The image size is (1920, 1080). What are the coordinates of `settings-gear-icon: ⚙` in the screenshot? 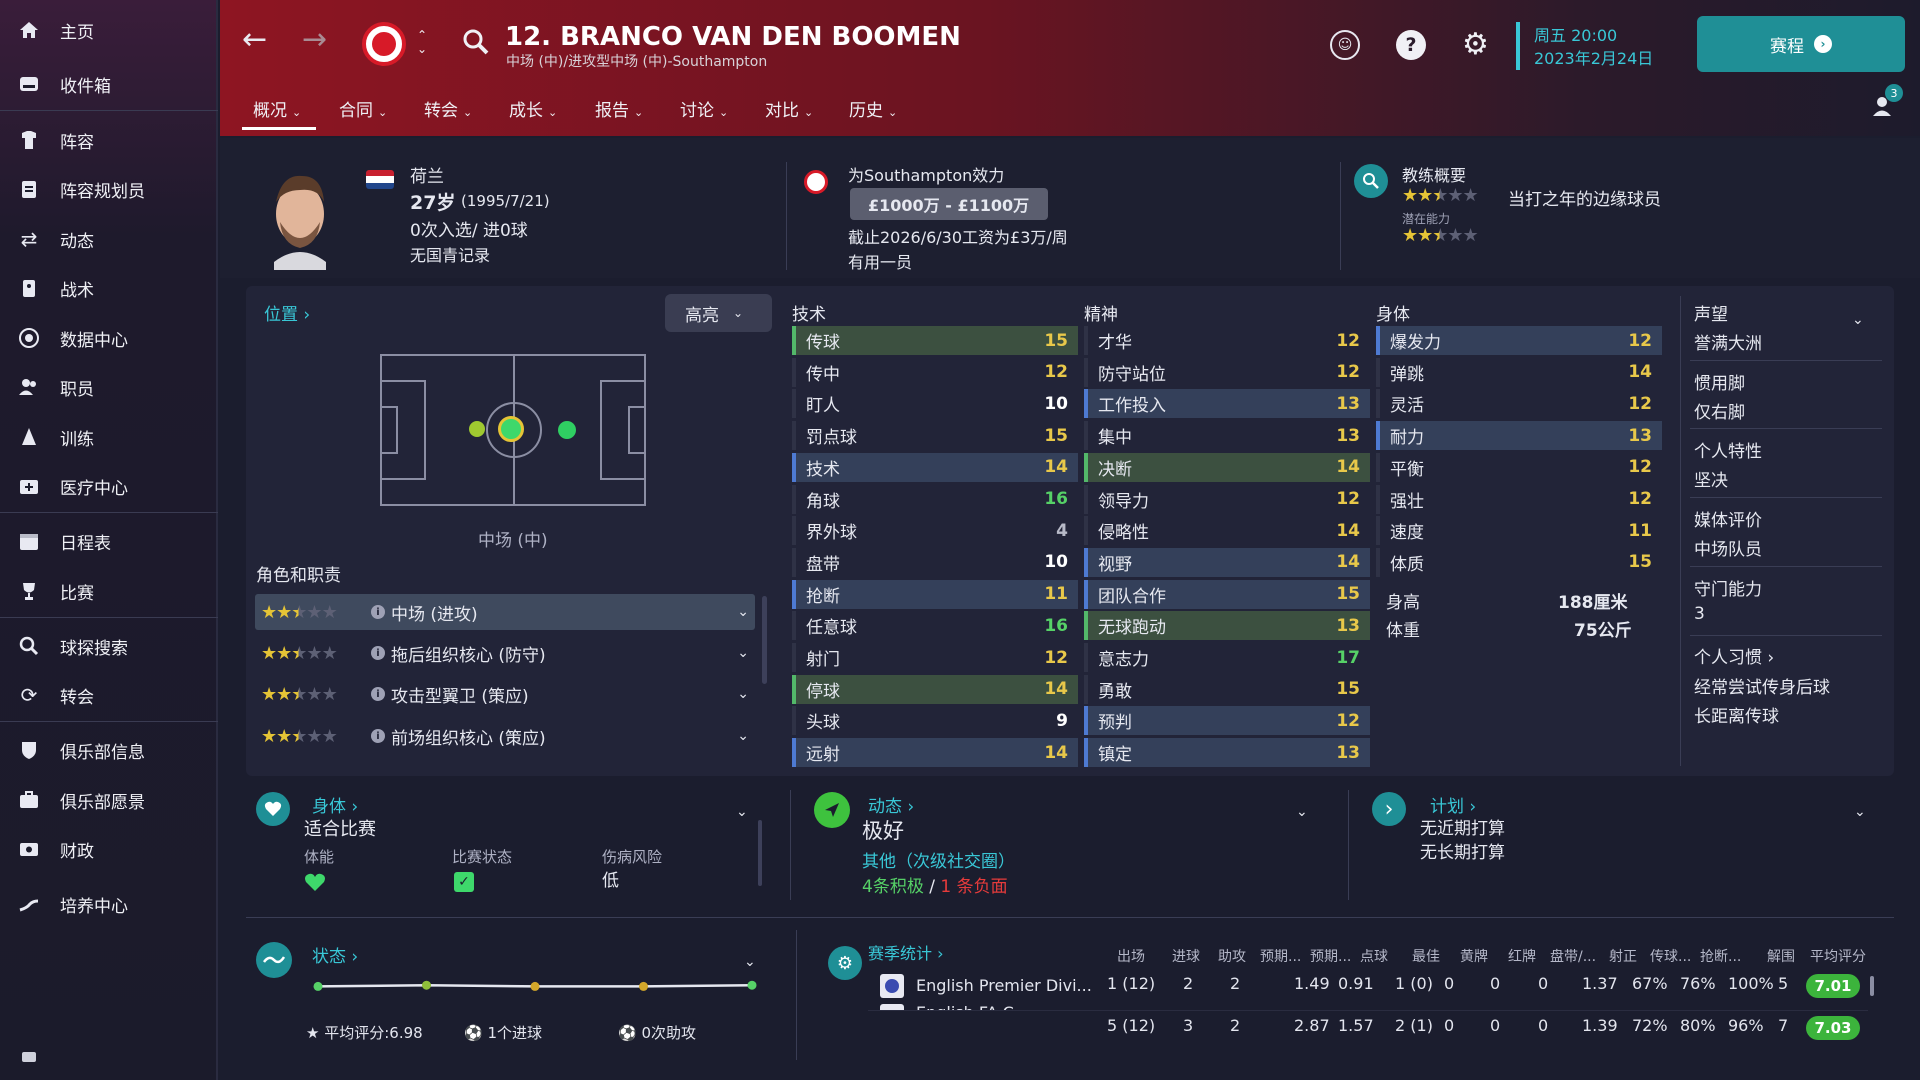 It's located at (1475, 44).